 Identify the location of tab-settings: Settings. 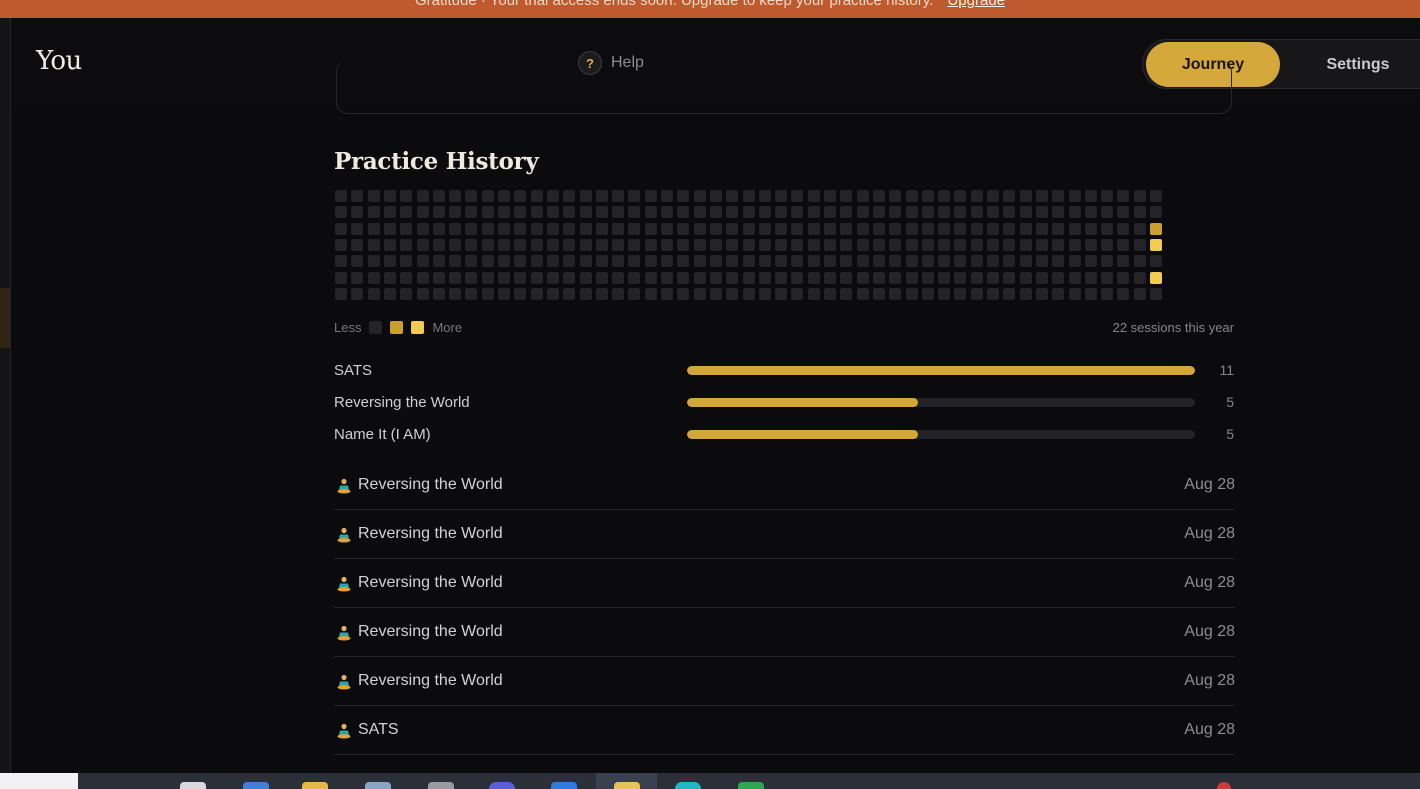
(1356, 64).